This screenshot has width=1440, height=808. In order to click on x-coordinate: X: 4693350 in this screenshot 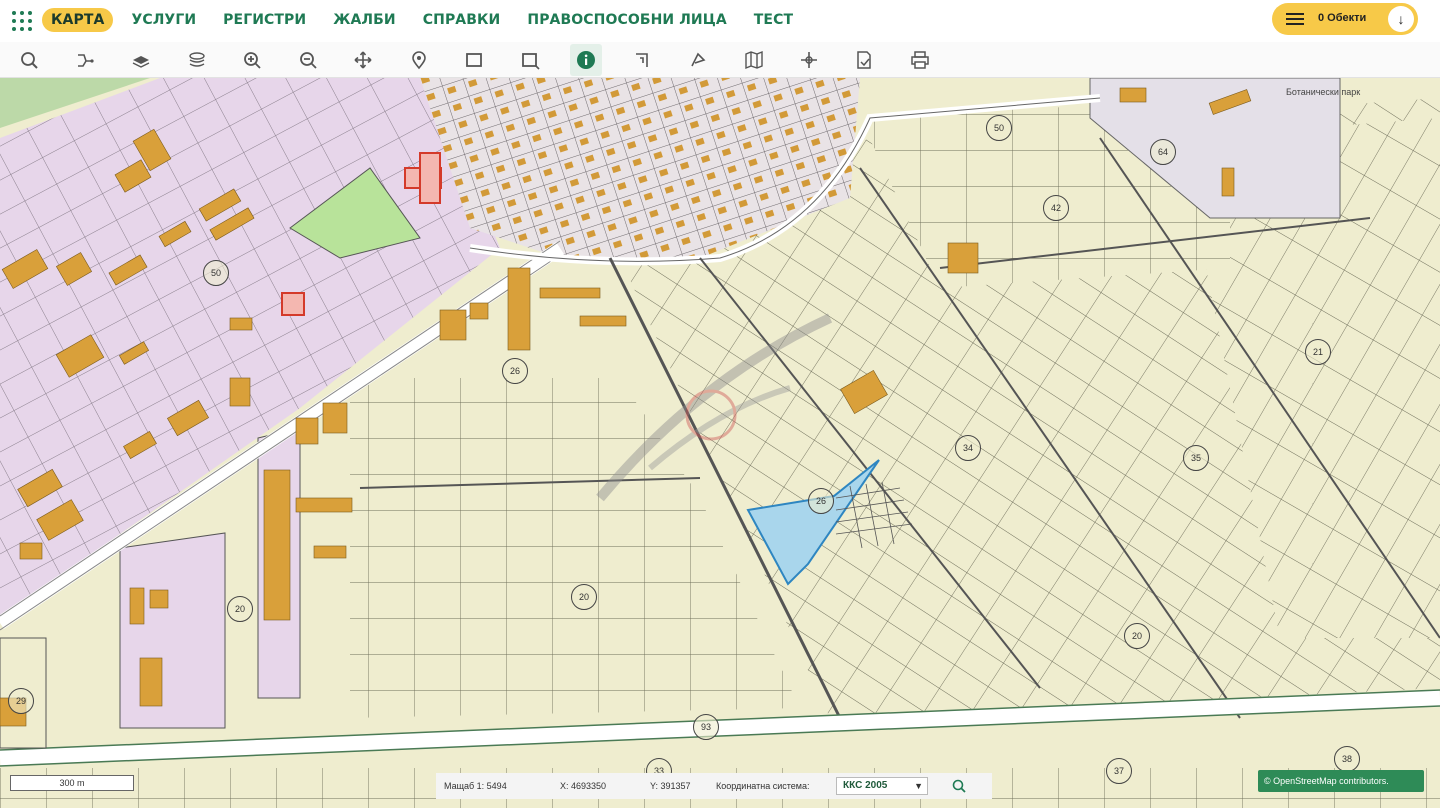, I will do `click(583, 786)`.